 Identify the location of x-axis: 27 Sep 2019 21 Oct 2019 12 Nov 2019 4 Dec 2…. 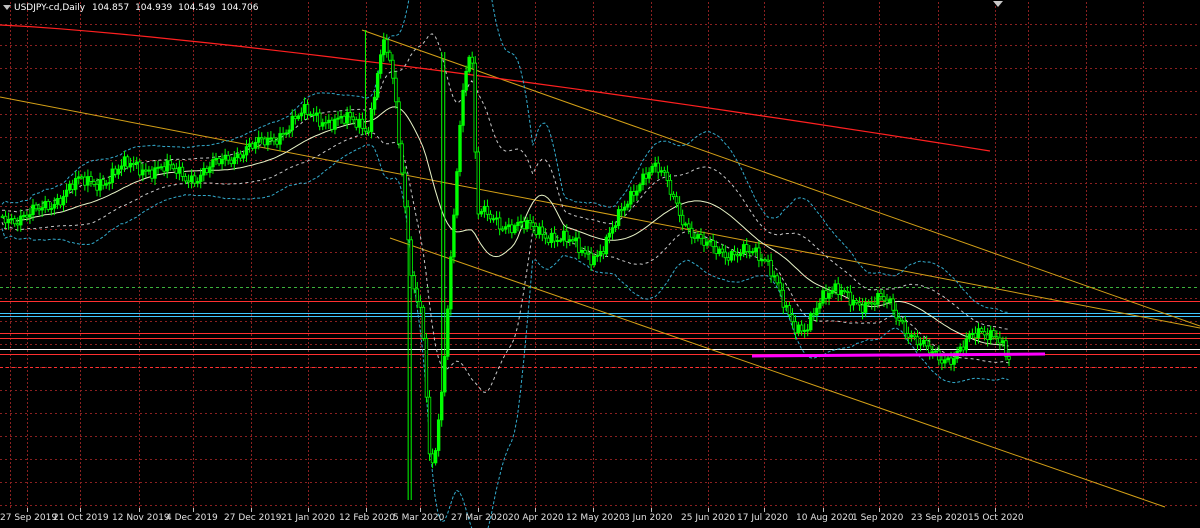
(600, 518).